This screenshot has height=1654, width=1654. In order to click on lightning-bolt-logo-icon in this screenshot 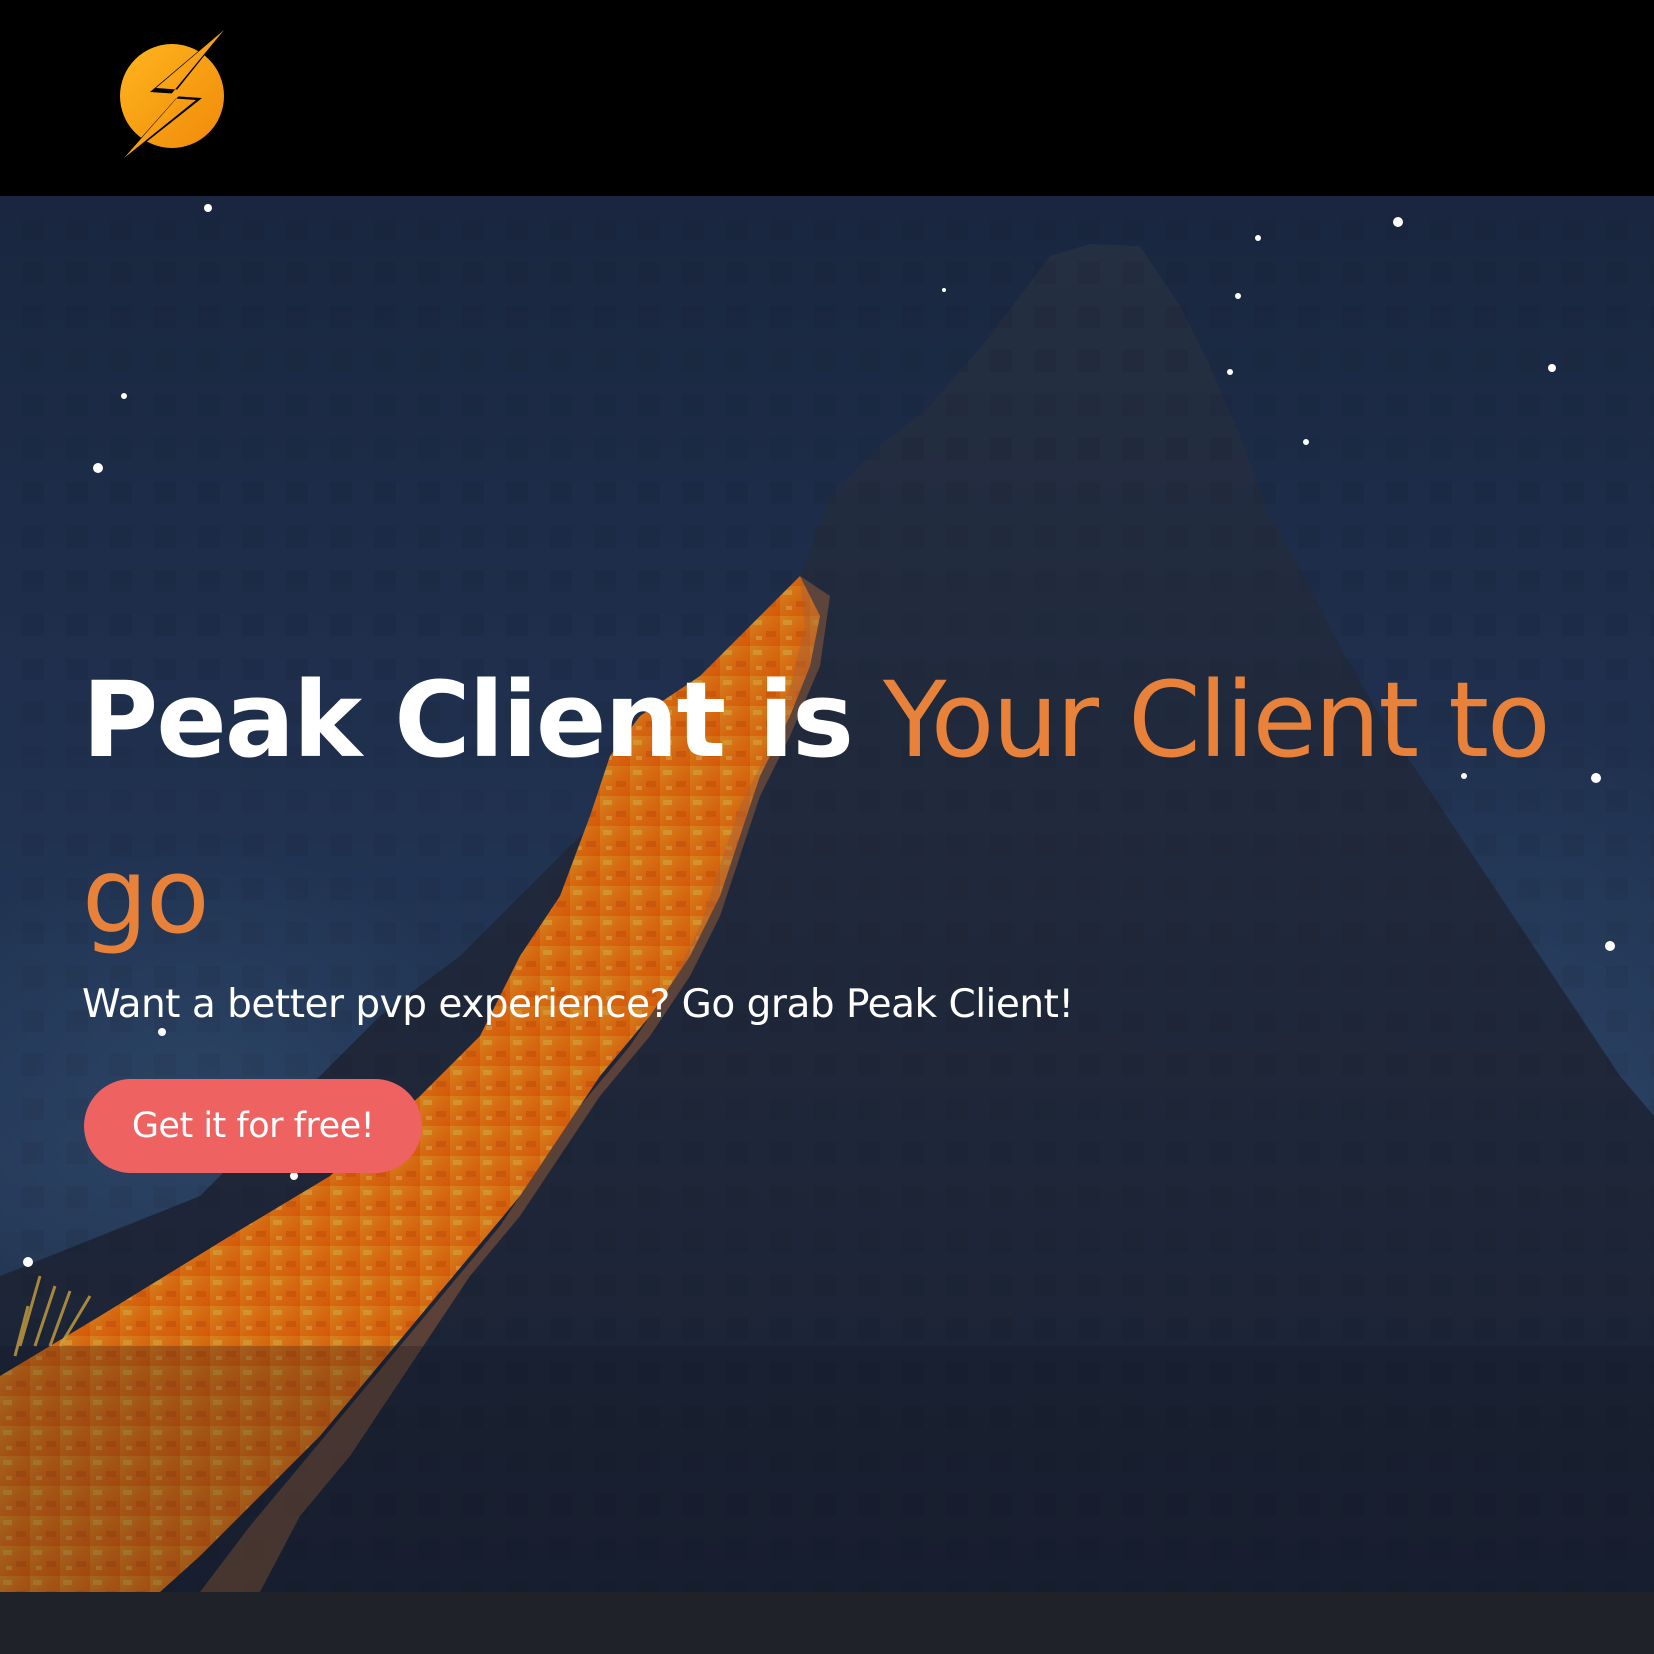, I will do `click(174, 96)`.